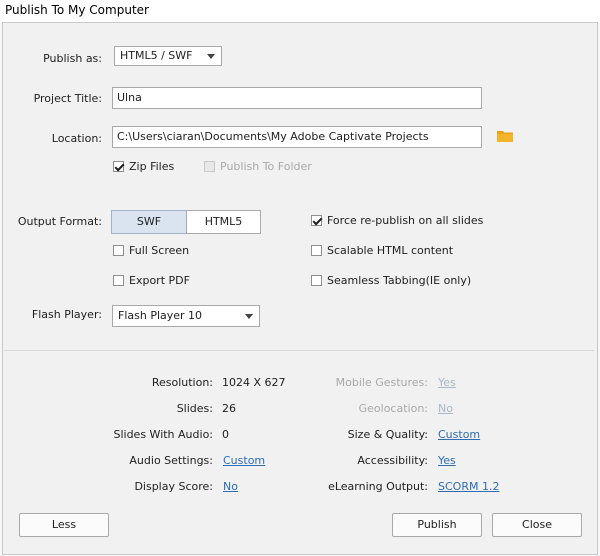  Describe the element at coordinates (194, 408) in the screenshot. I see `slides-label: Slides:` at that location.